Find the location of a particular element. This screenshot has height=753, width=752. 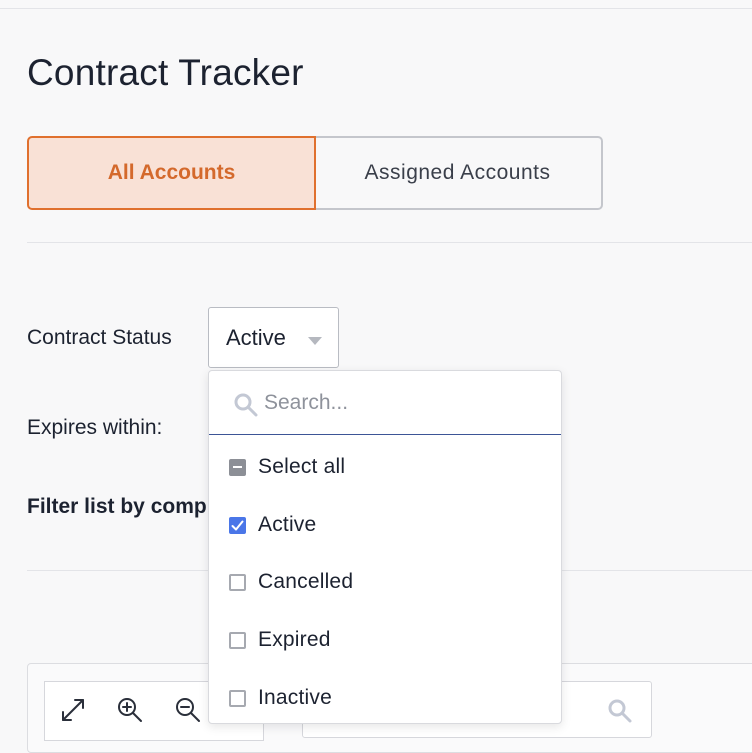

page-title: Contract Tracker is located at coordinates (165, 72).